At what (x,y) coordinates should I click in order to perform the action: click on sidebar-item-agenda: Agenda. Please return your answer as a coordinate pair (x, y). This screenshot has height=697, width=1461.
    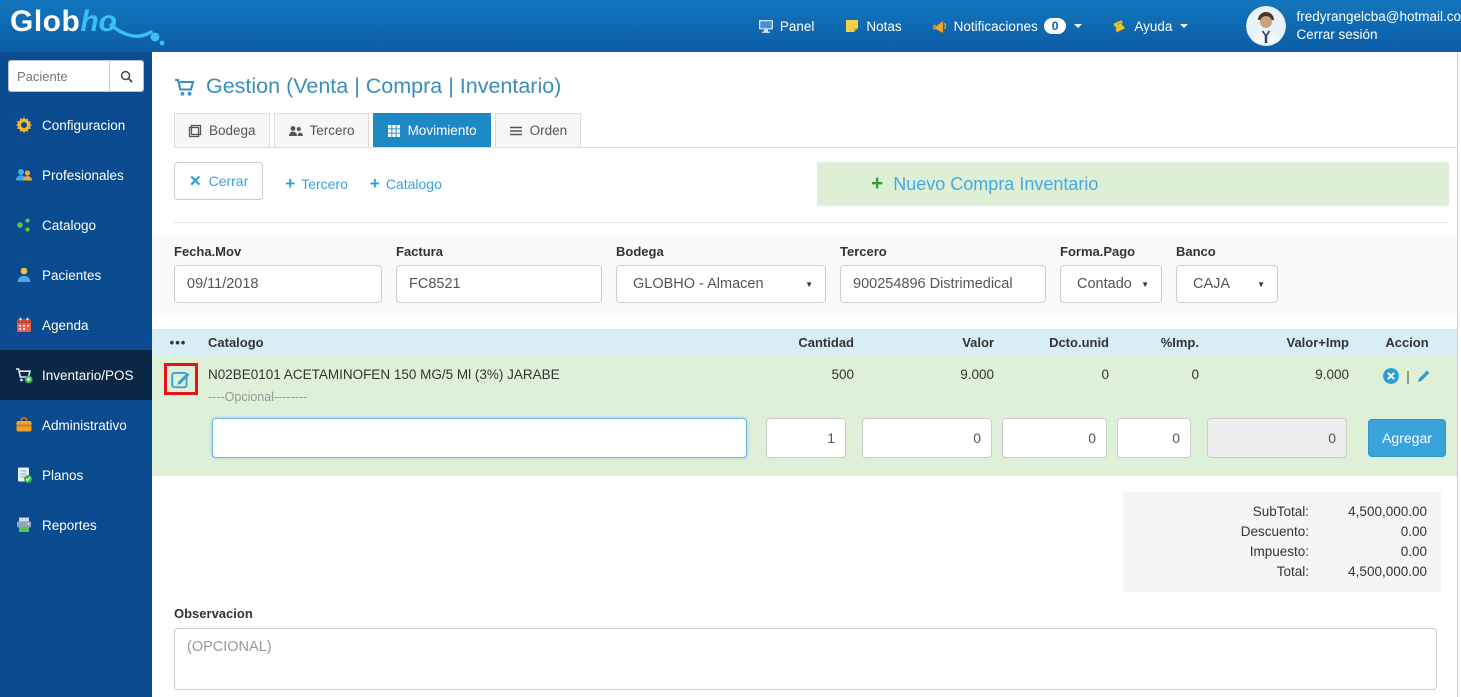
    Looking at the image, I should click on (76, 325).